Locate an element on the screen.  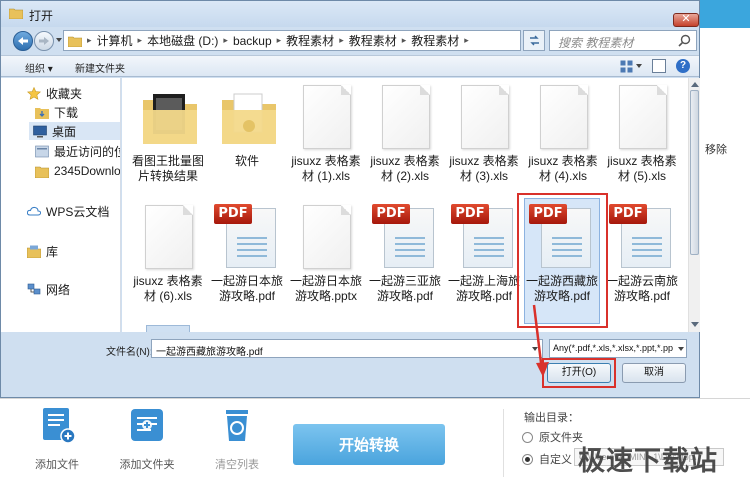
download-folder-icon is located at coordinates (42, 113).